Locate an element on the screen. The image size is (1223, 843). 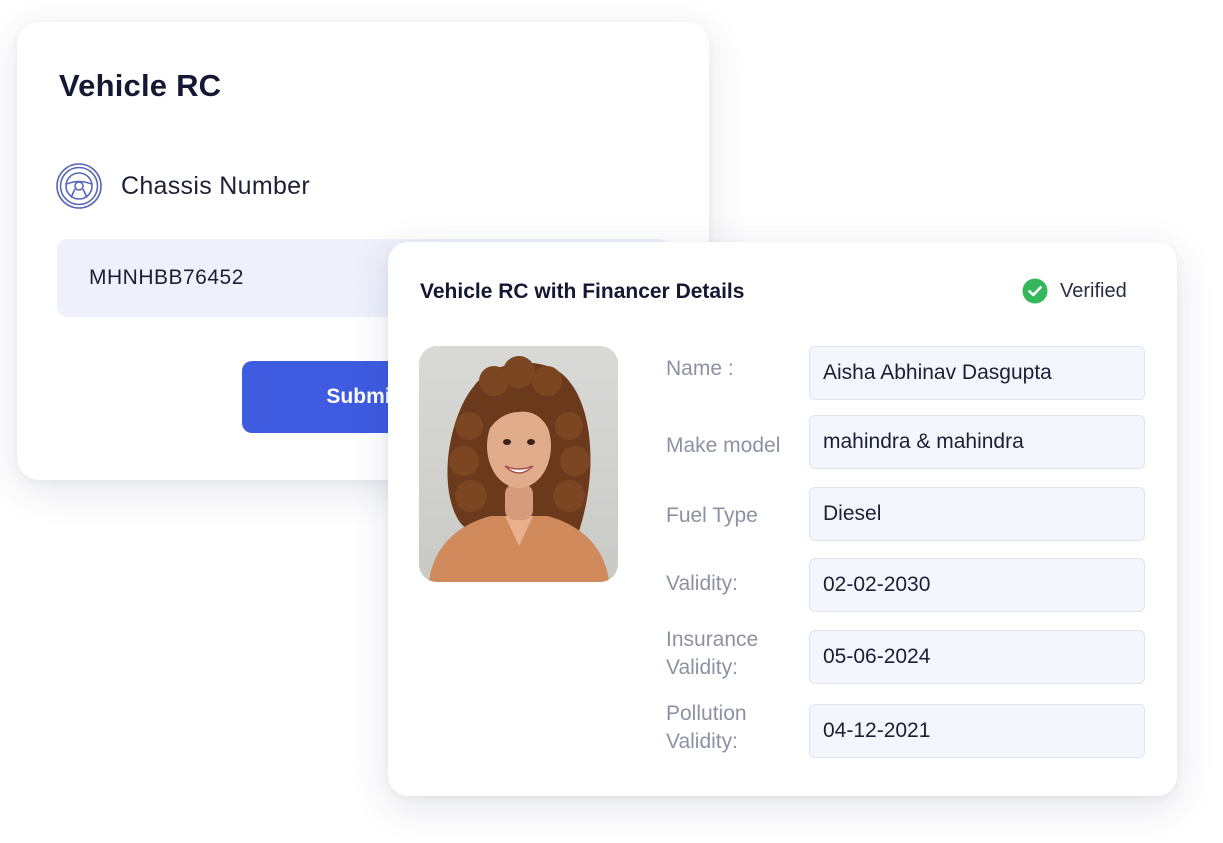
detail-value-fuel-type: Diesel is located at coordinates (977, 514).